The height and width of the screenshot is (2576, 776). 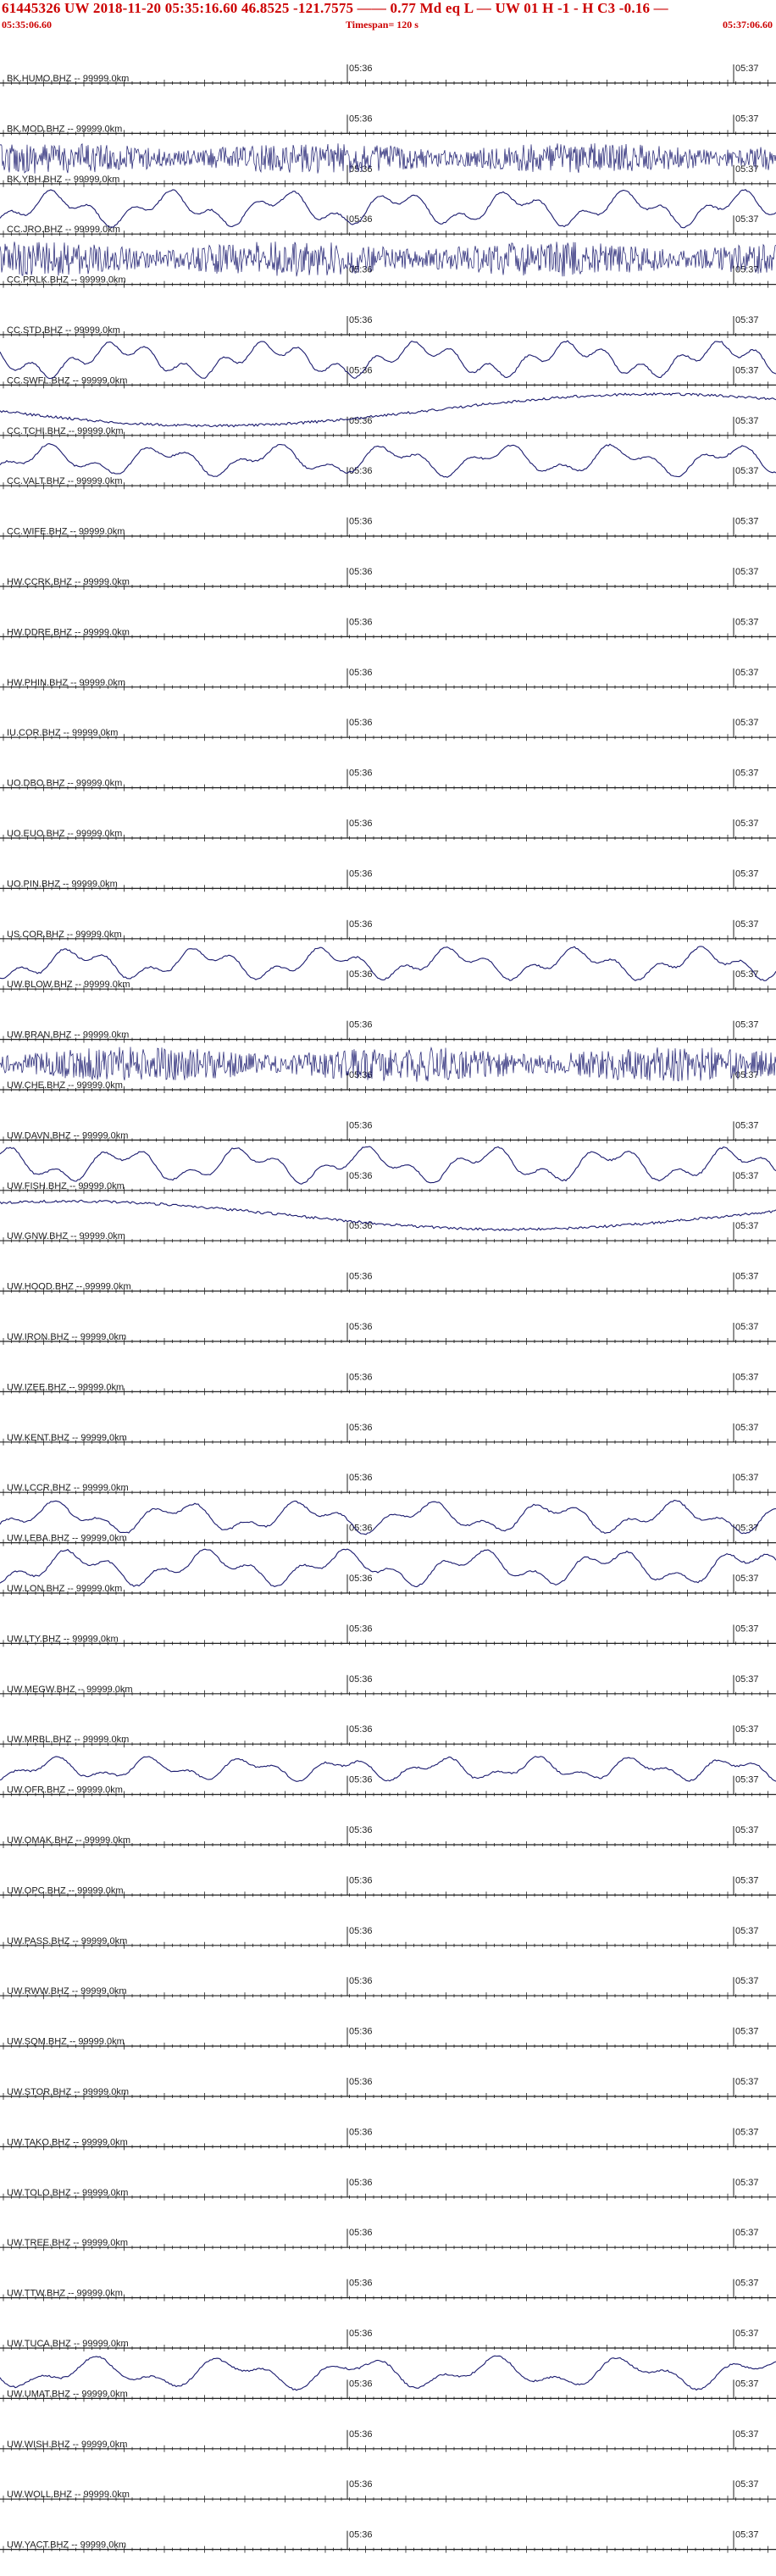 I want to click on channel-label: UW.MRBL.BHZ -- 99999.0km, so click(x=68, y=1740).